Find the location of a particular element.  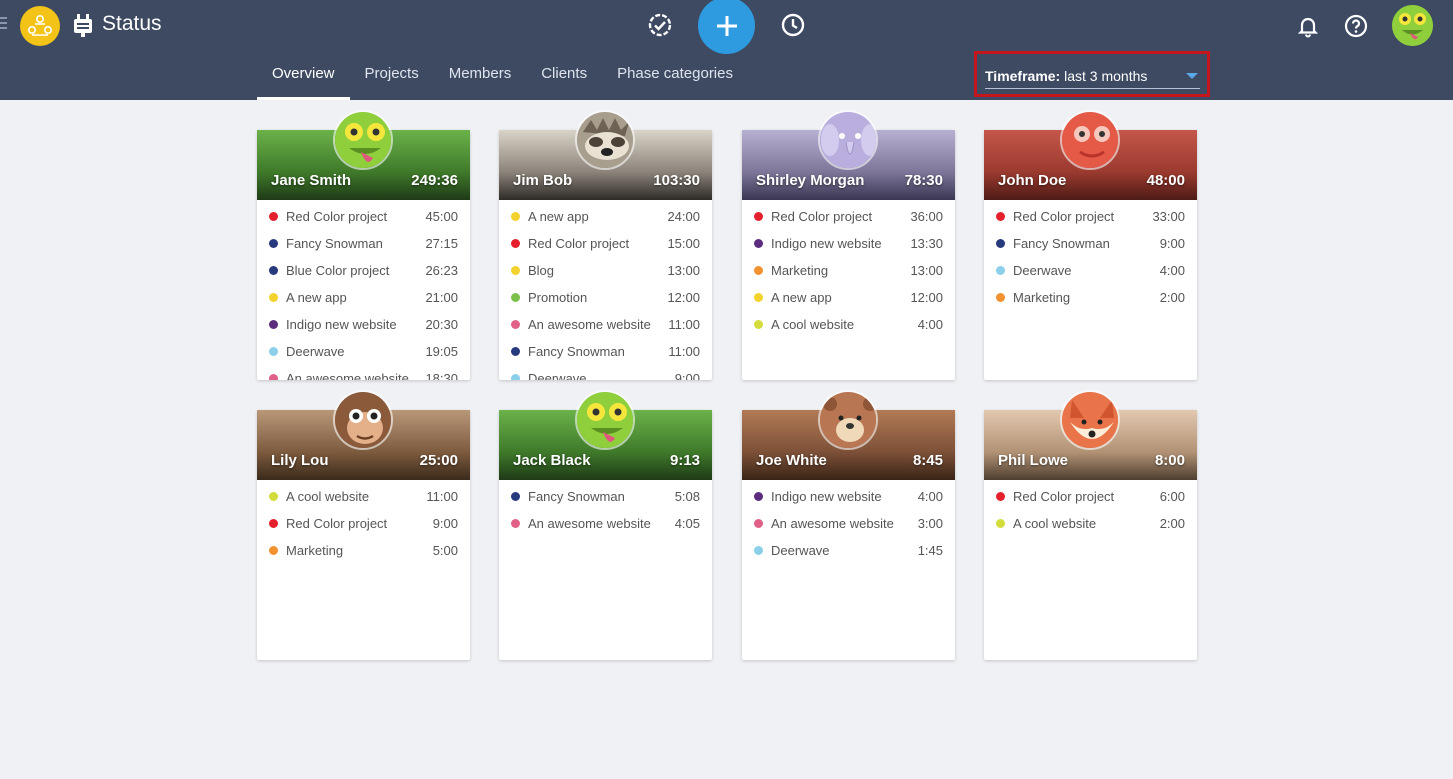

project-name: Indigo new website is located at coordinates (341, 324).